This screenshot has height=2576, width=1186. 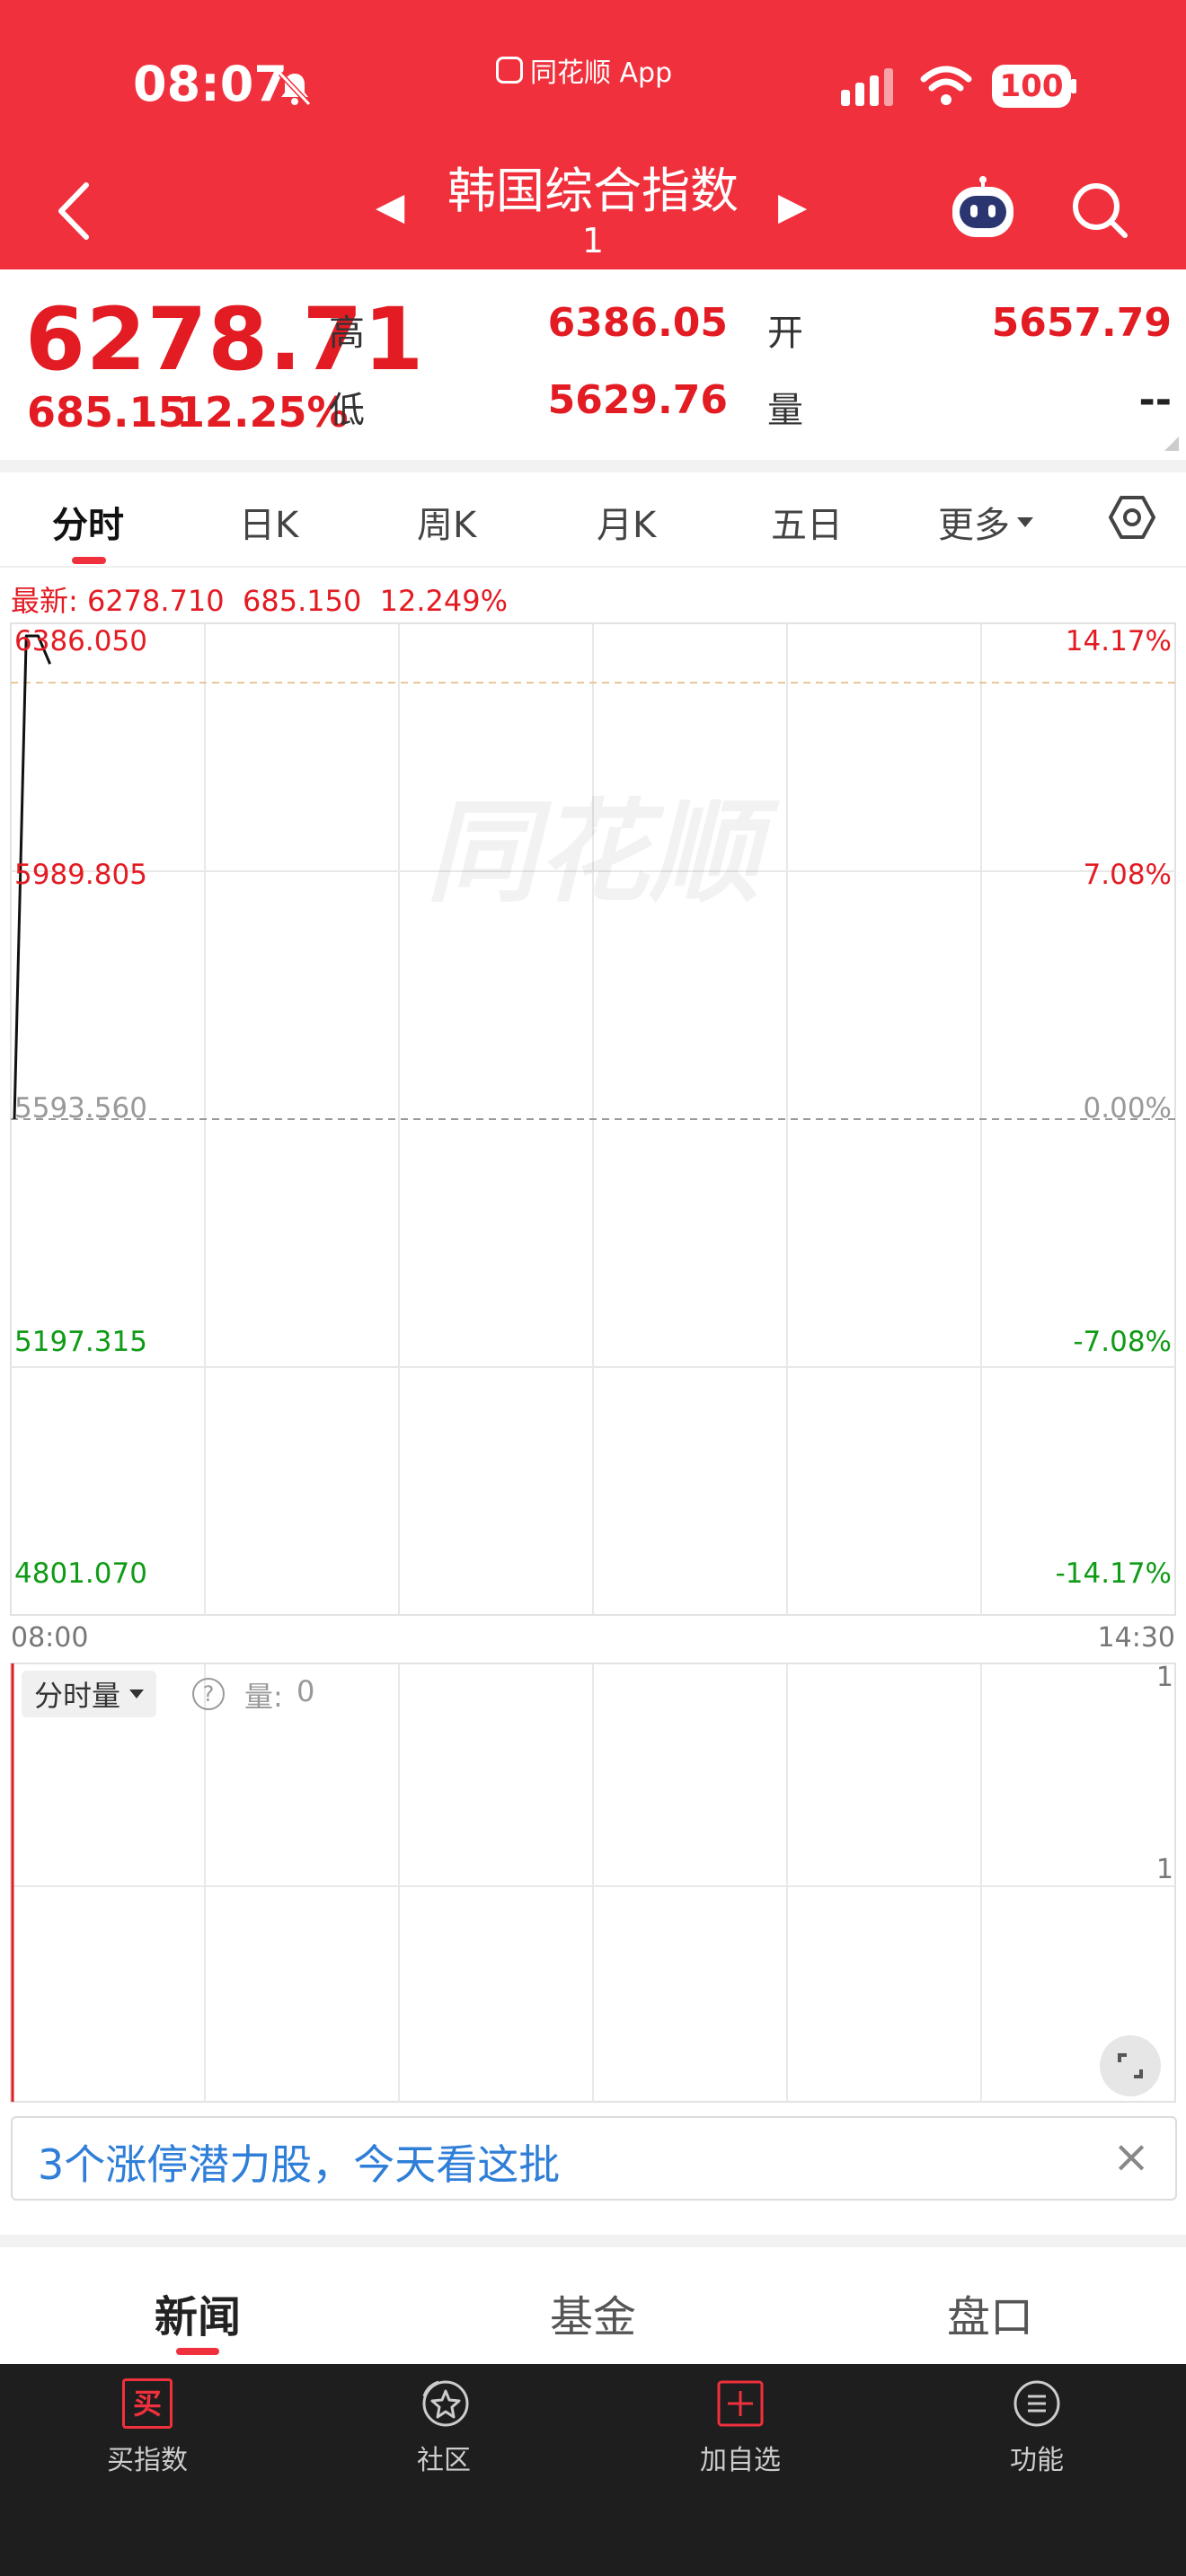 What do you see at coordinates (1073, 86) in the screenshot?
I see `battery-tip` at bounding box center [1073, 86].